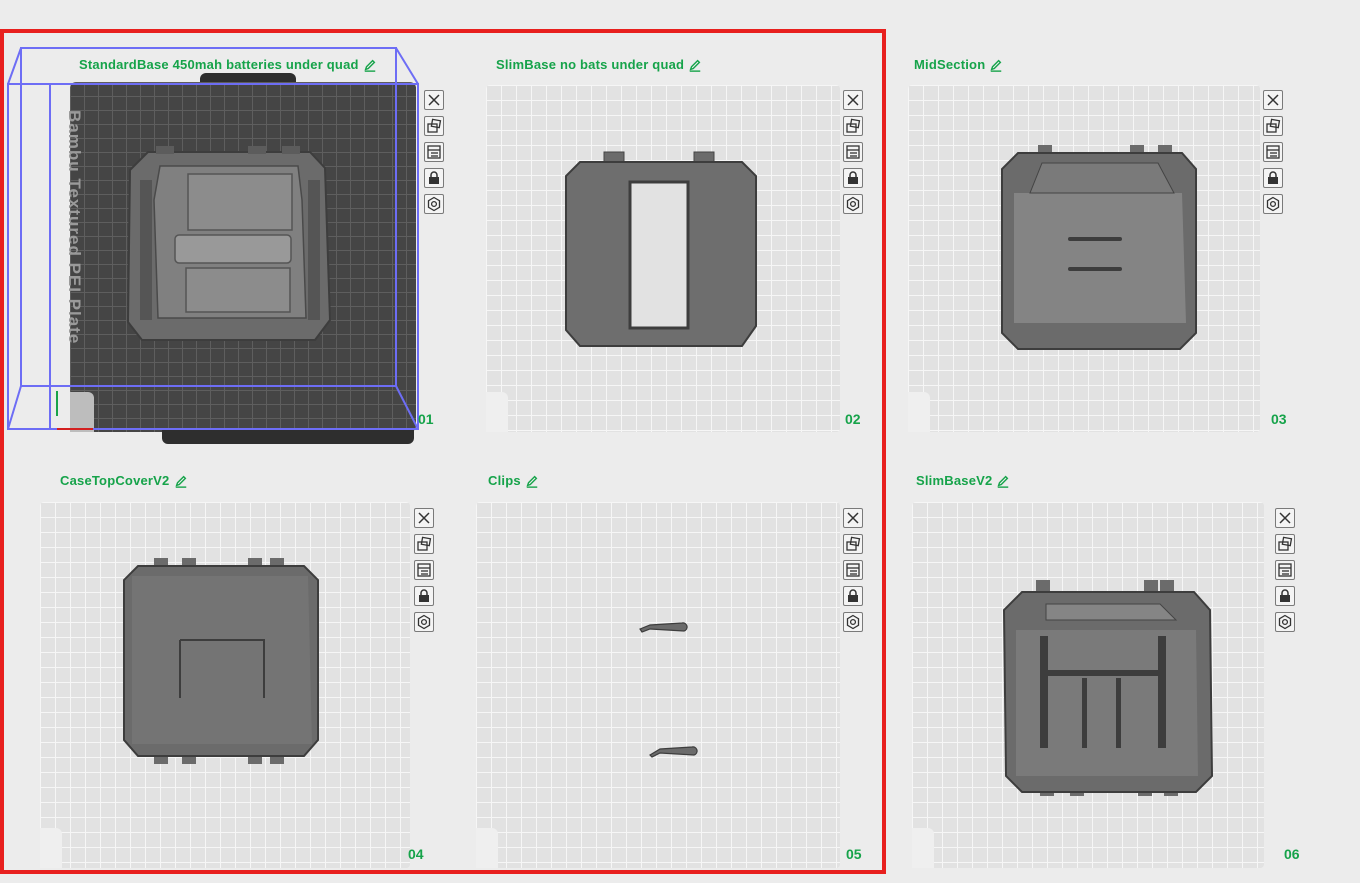  What do you see at coordinates (1279, 419) in the screenshot?
I see `plate-number: 03` at bounding box center [1279, 419].